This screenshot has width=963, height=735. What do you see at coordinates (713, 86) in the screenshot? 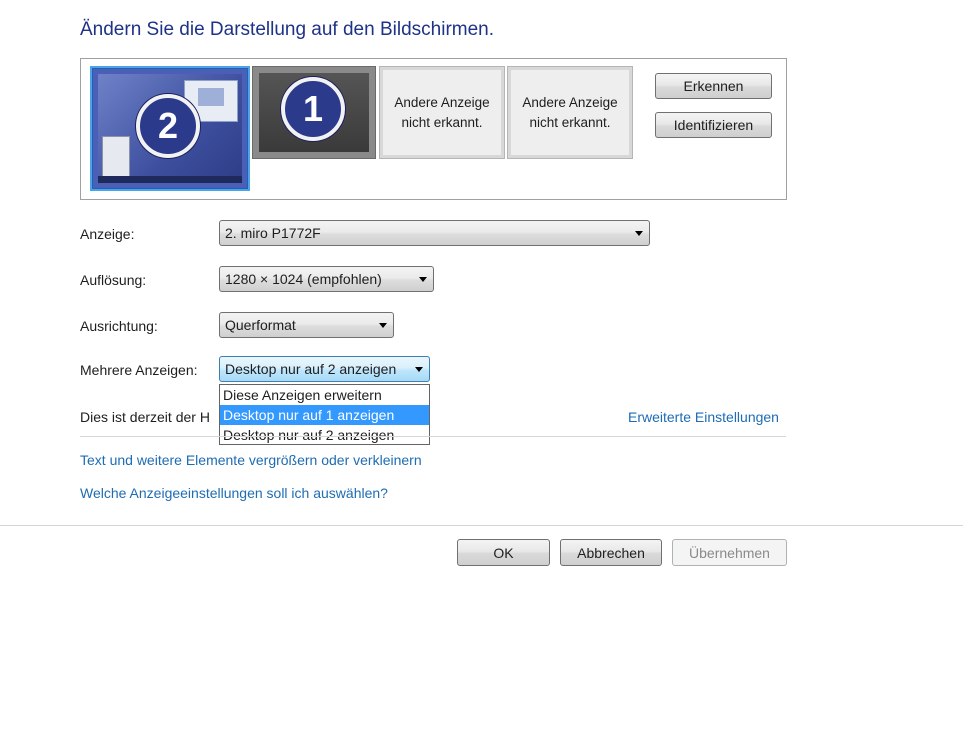
I see `detect-button: Erkennen` at bounding box center [713, 86].